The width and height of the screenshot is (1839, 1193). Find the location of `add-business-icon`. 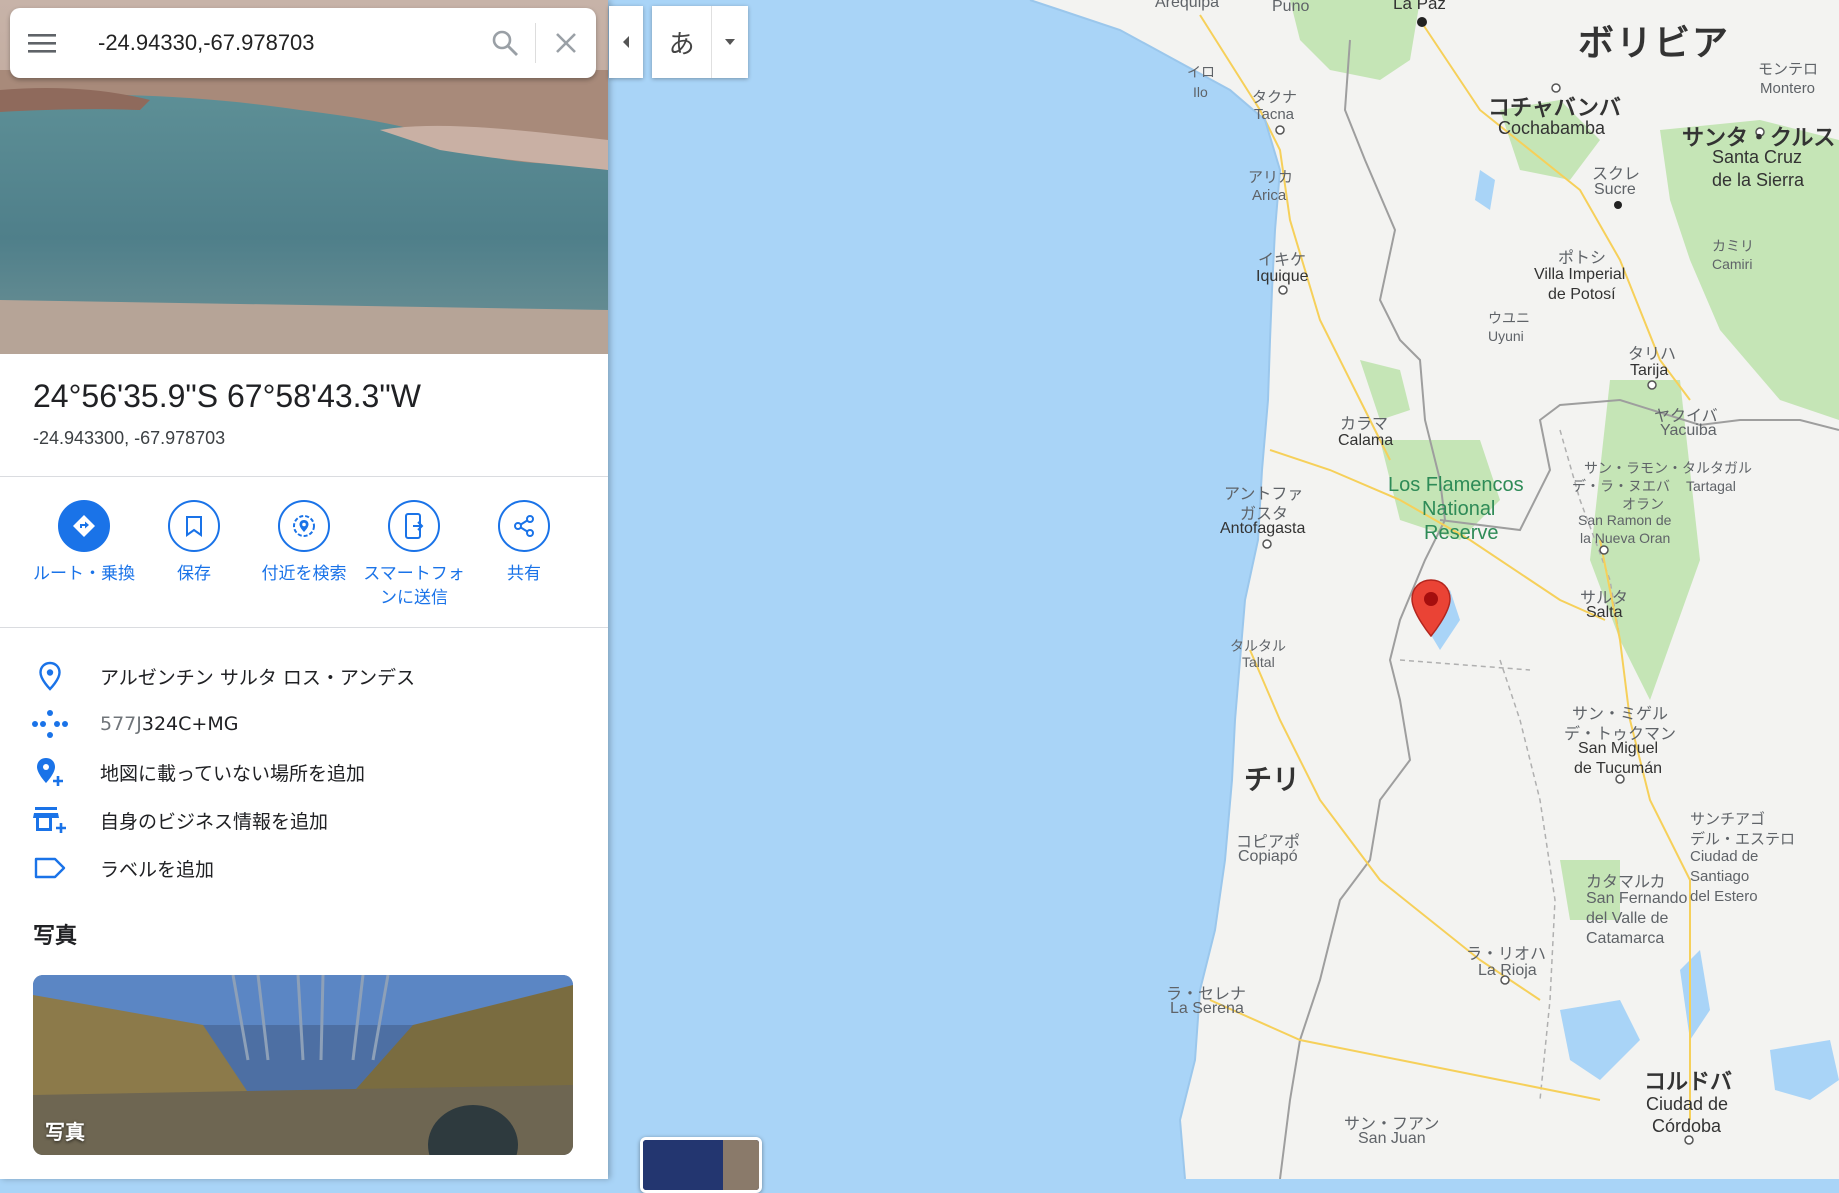

add-business-icon is located at coordinates (49, 820).